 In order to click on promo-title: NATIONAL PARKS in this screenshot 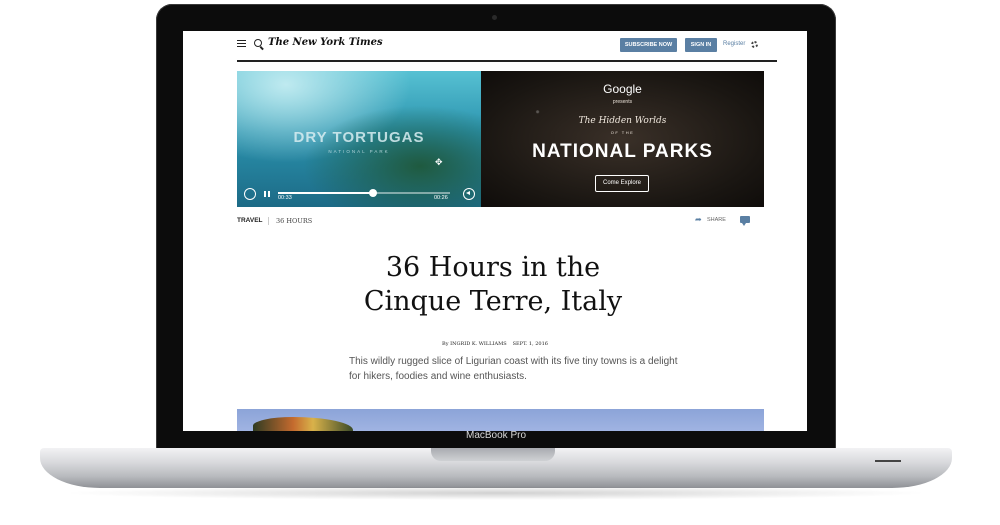, I will do `click(622, 151)`.